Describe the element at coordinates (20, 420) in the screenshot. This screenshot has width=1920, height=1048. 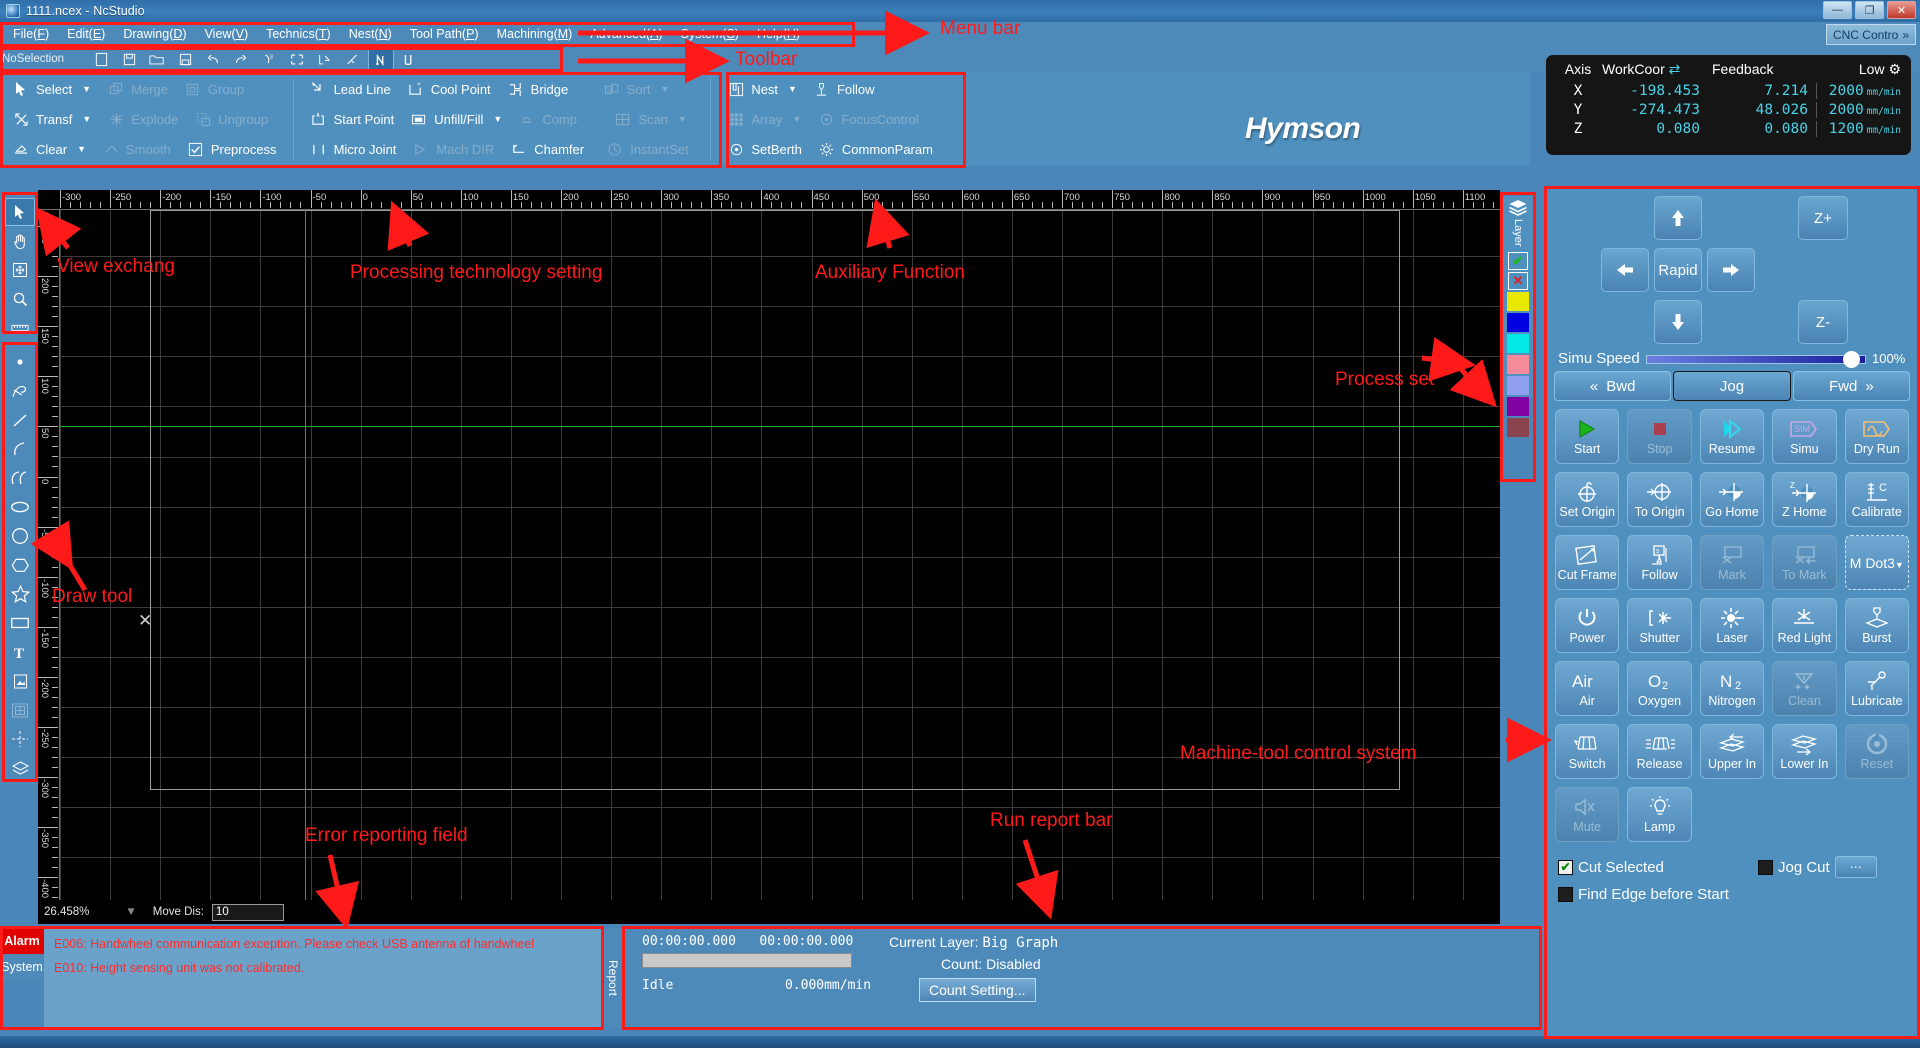
I see `line-tool` at that location.